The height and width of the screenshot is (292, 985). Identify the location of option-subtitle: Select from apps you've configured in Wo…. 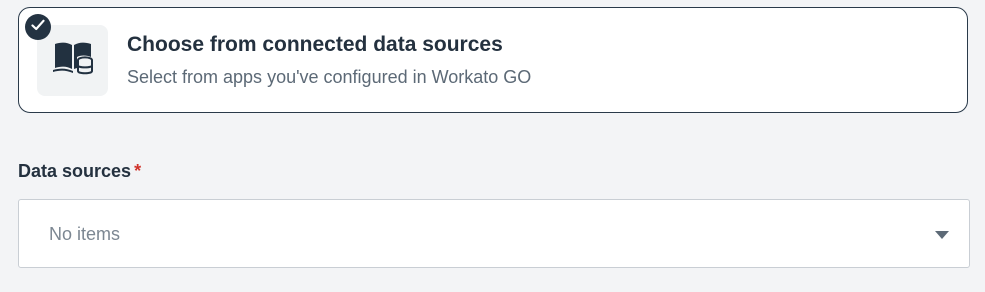
(329, 77).